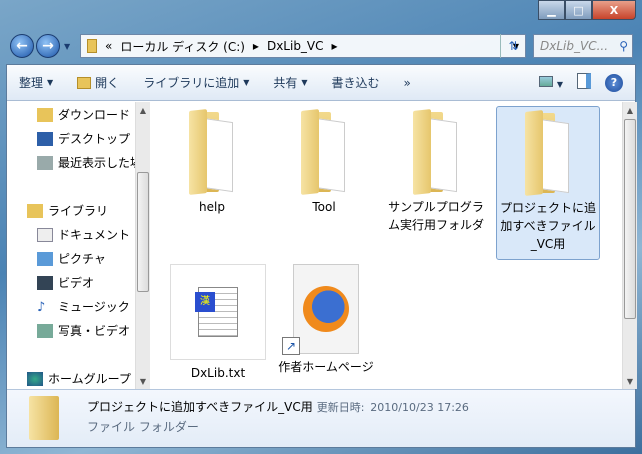 The height and width of the screenshot is (454, 642). I want to click on folder-item-sample: サンプルプログラム実行用フォルダ, so click(436, 170).